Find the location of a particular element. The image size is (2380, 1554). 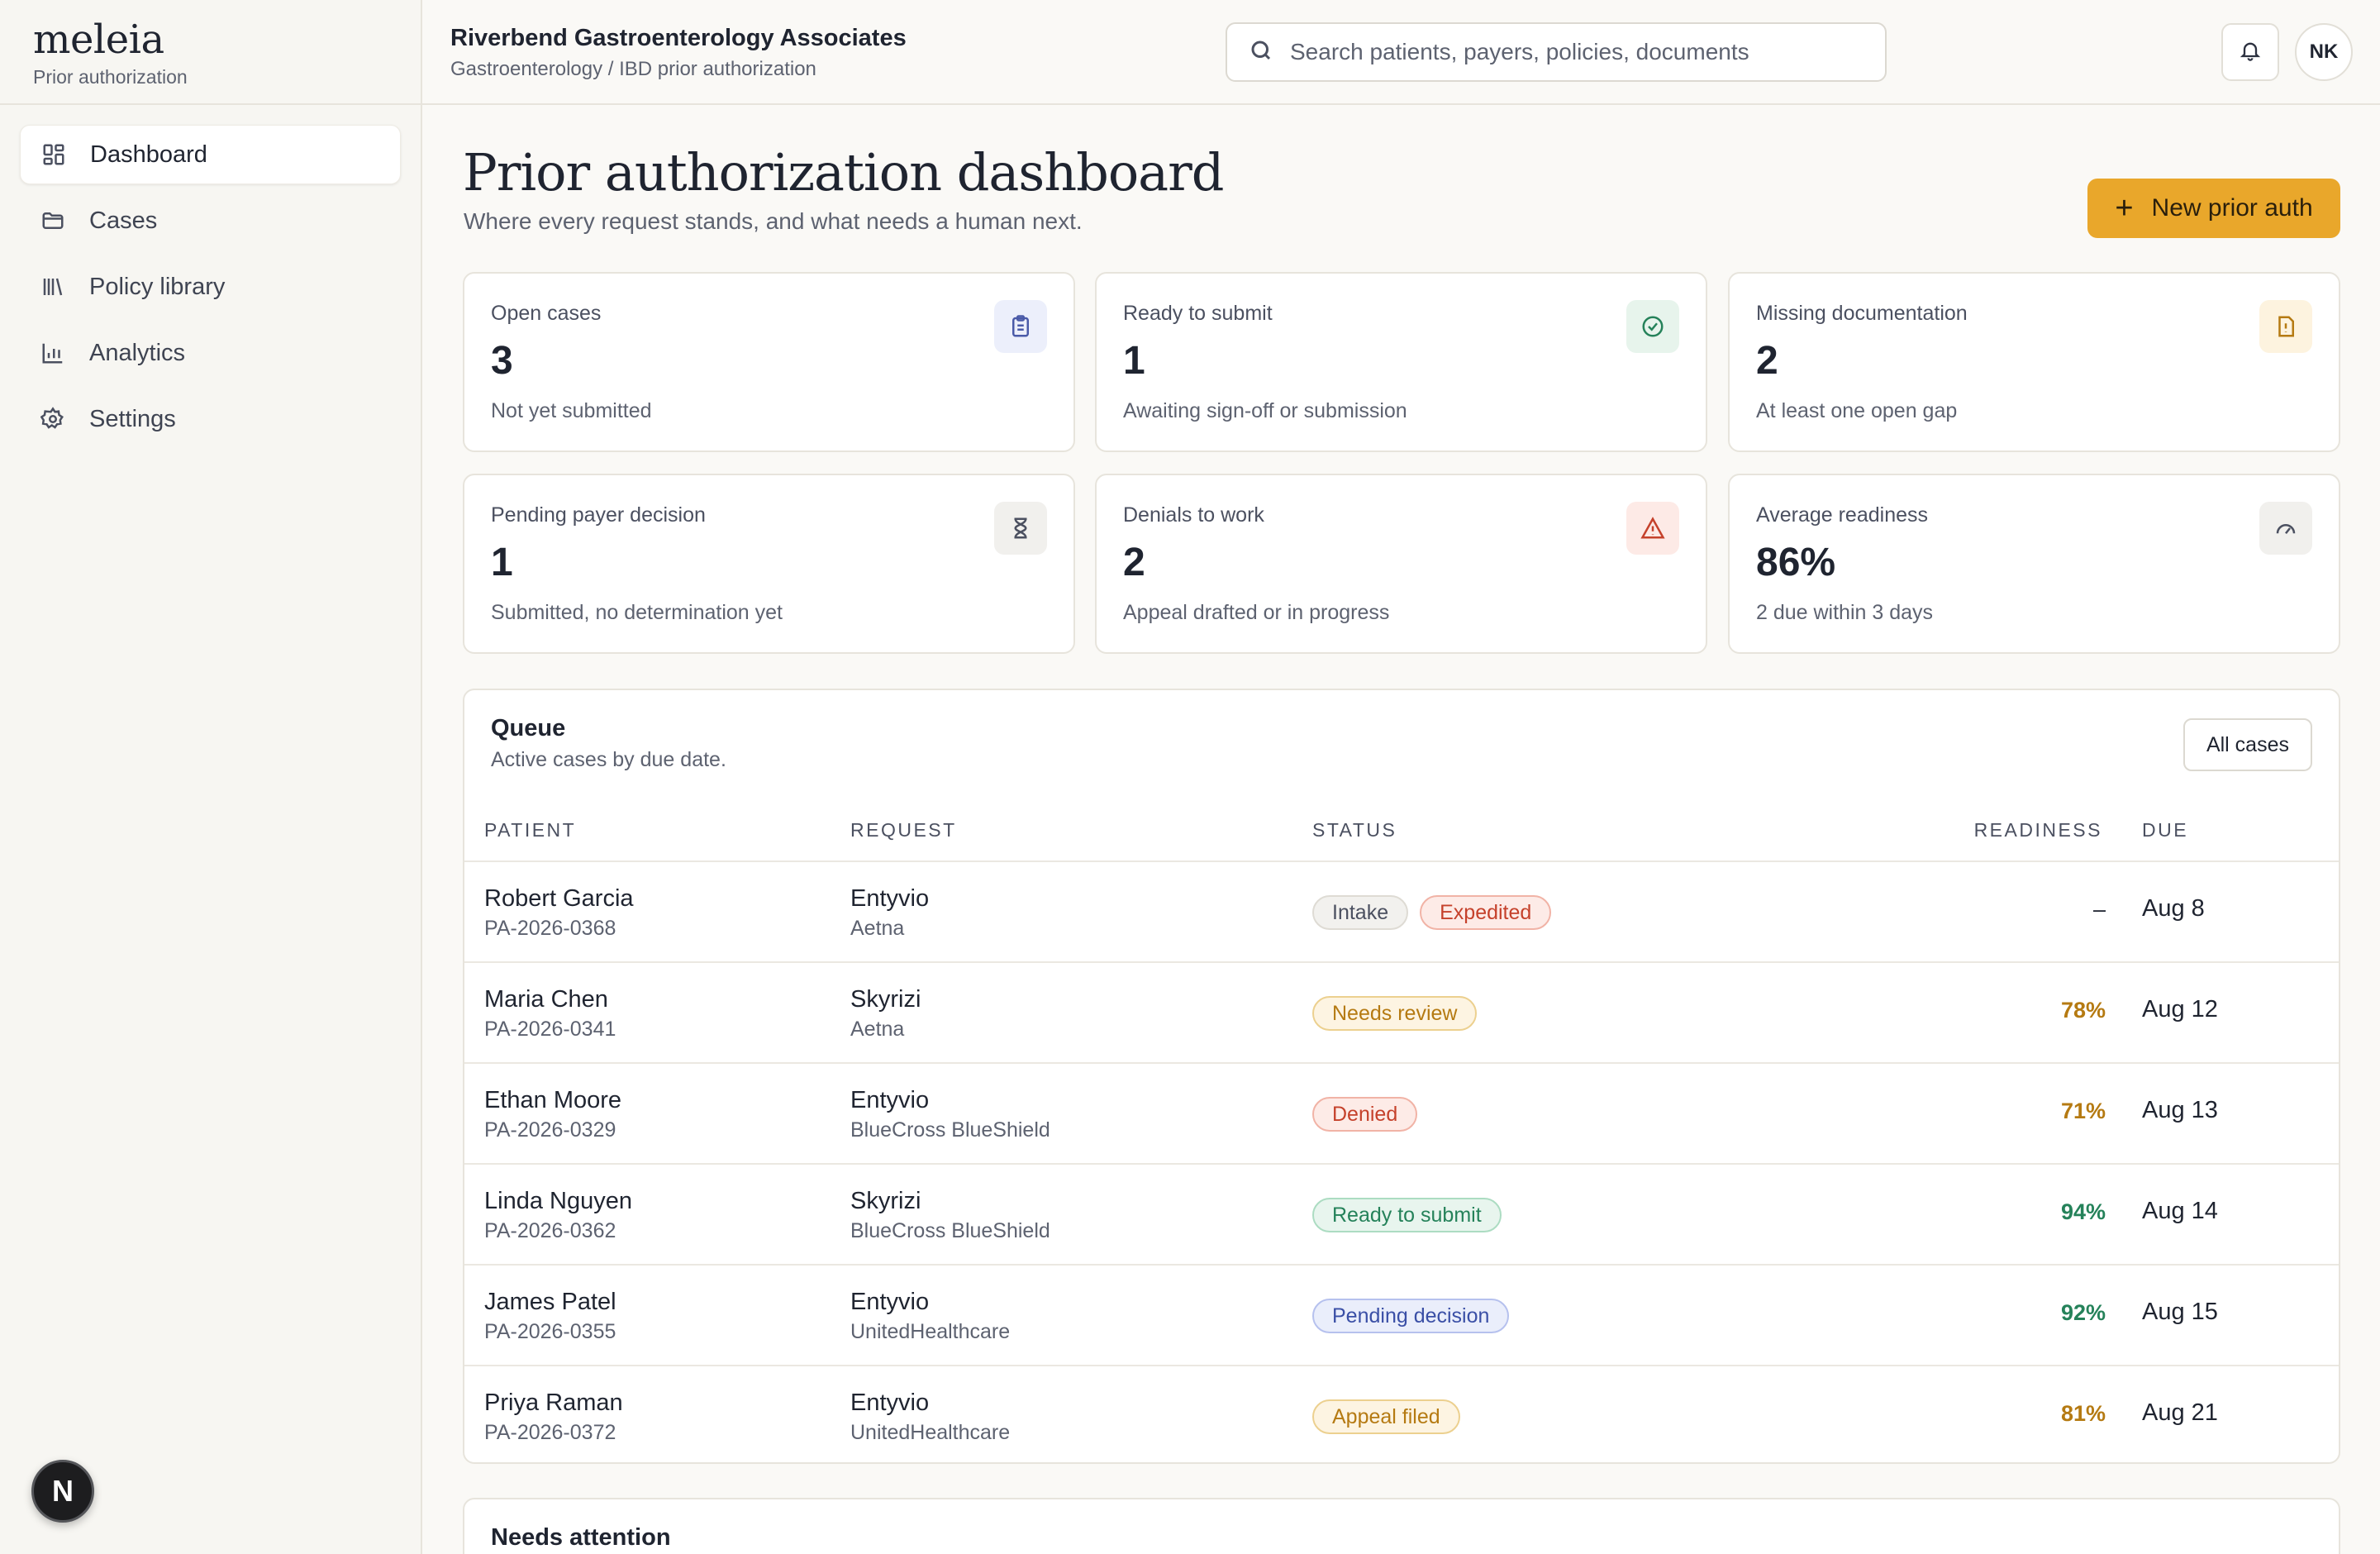

request-drug: Skyrizi is located at coordinates (885, 1201).